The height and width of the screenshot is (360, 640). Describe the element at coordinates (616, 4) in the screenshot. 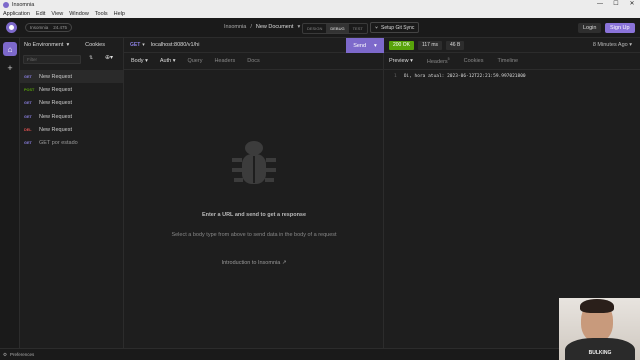

I see `maximize-button: ☐` at that location.